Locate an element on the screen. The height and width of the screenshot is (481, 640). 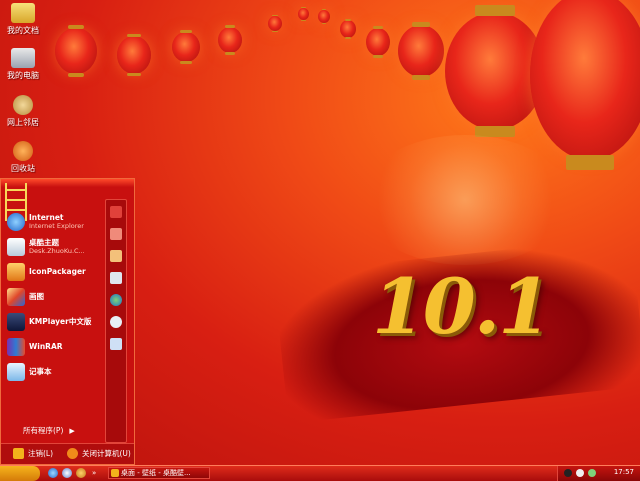
program-internet: Internet Internet Explorer is located at coordinates (55, 221).